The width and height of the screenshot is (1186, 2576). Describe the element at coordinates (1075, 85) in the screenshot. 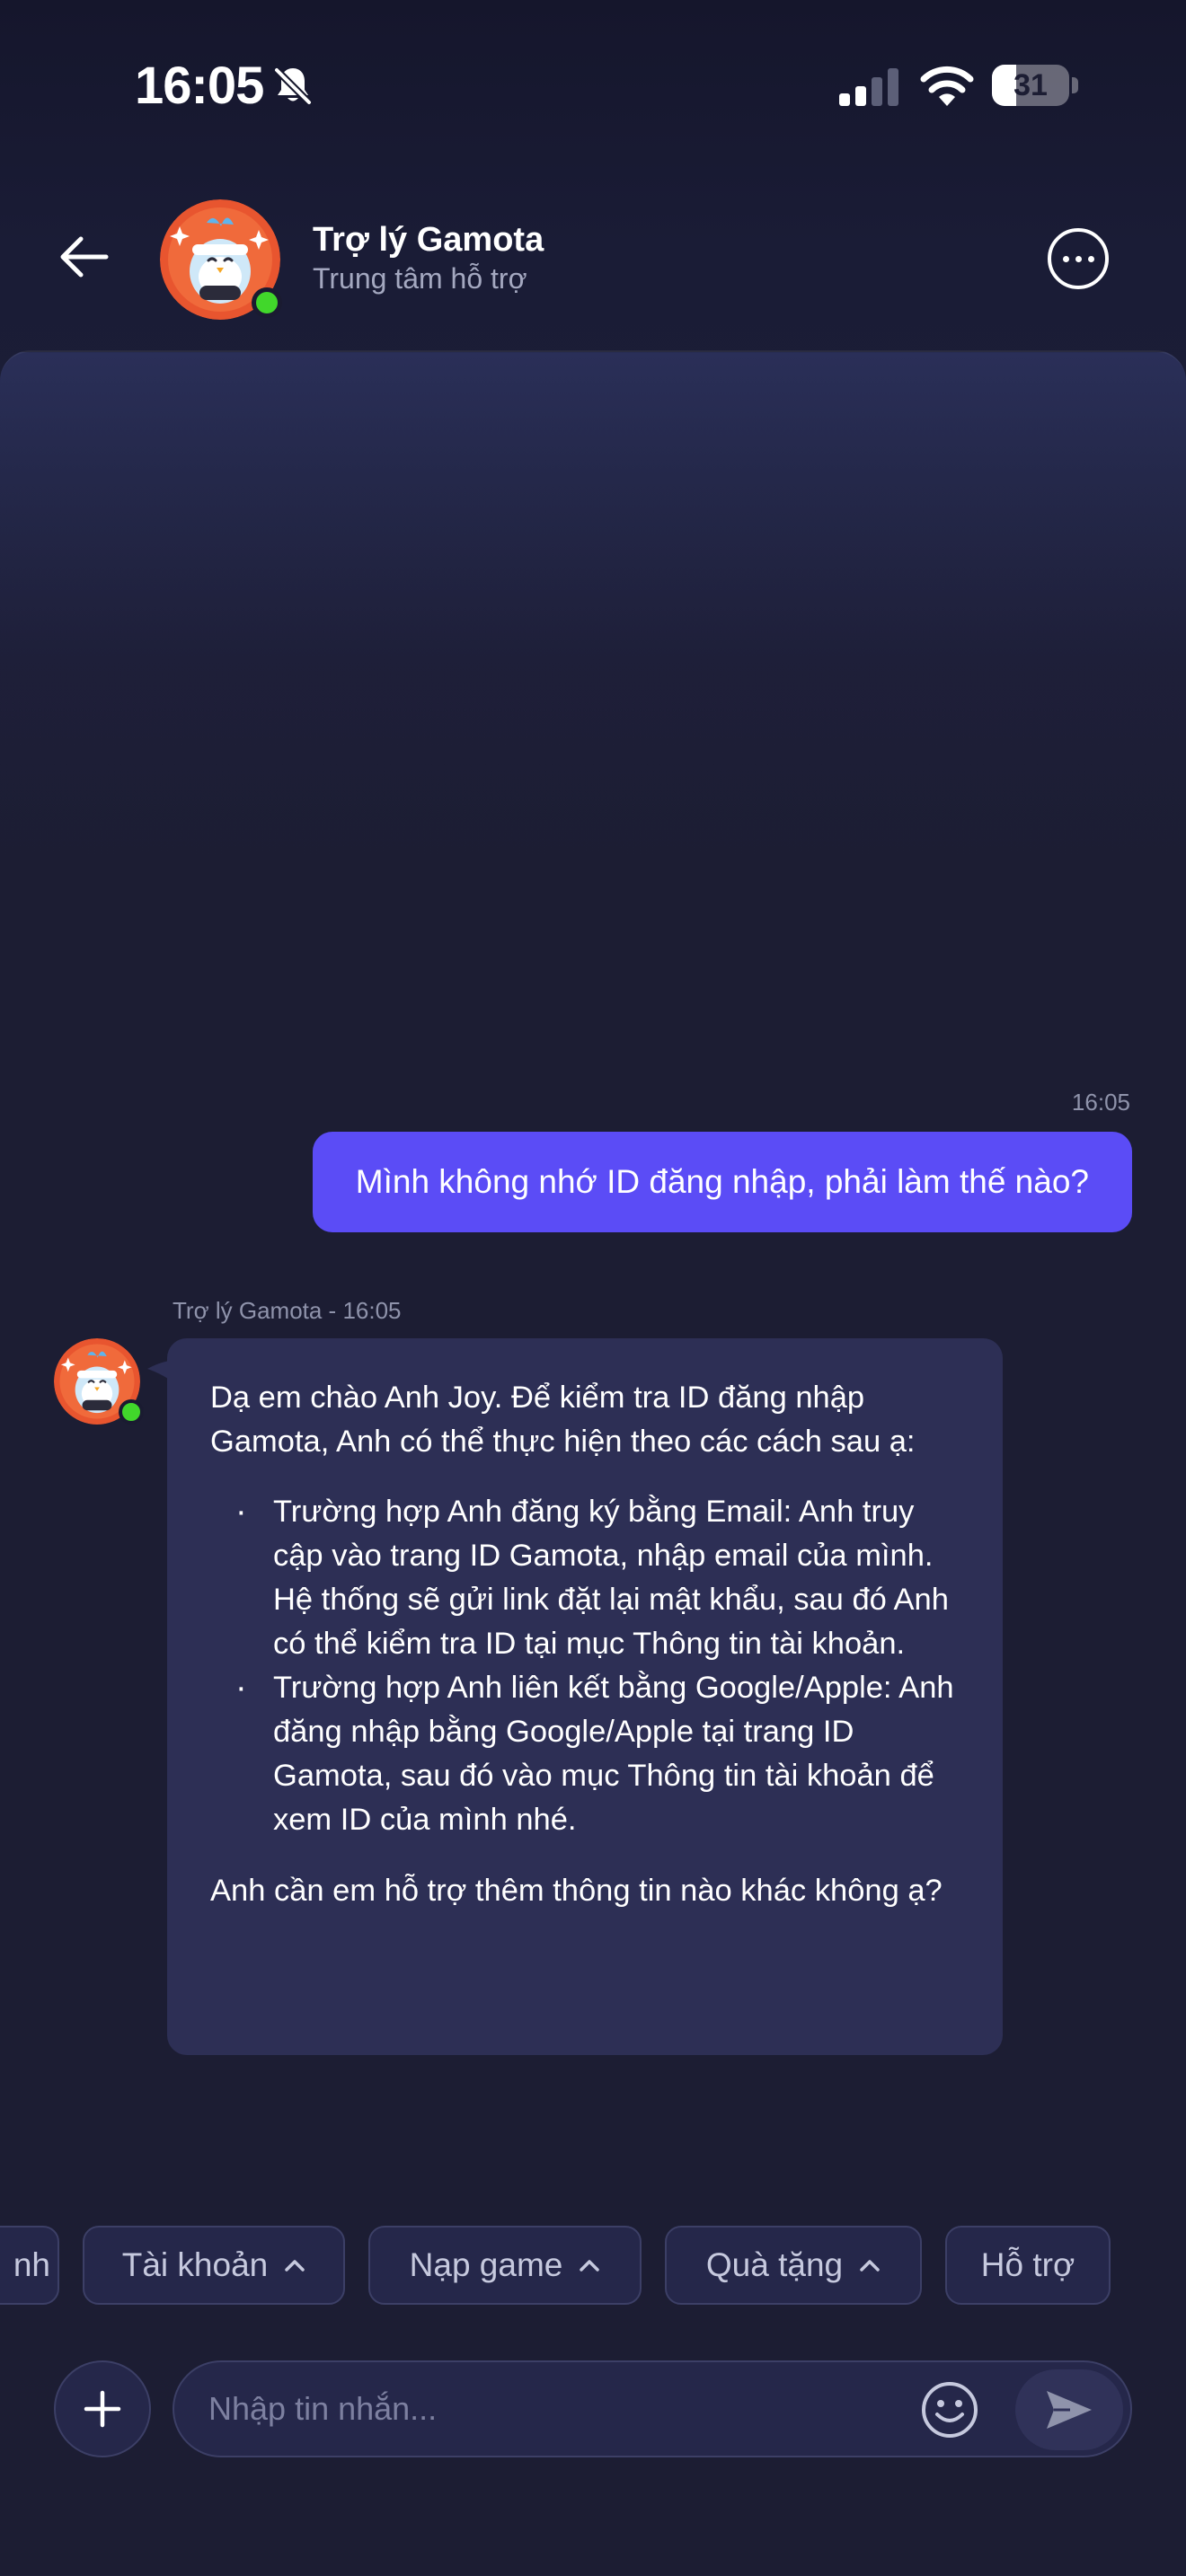

I see `battery-tip` at that location.